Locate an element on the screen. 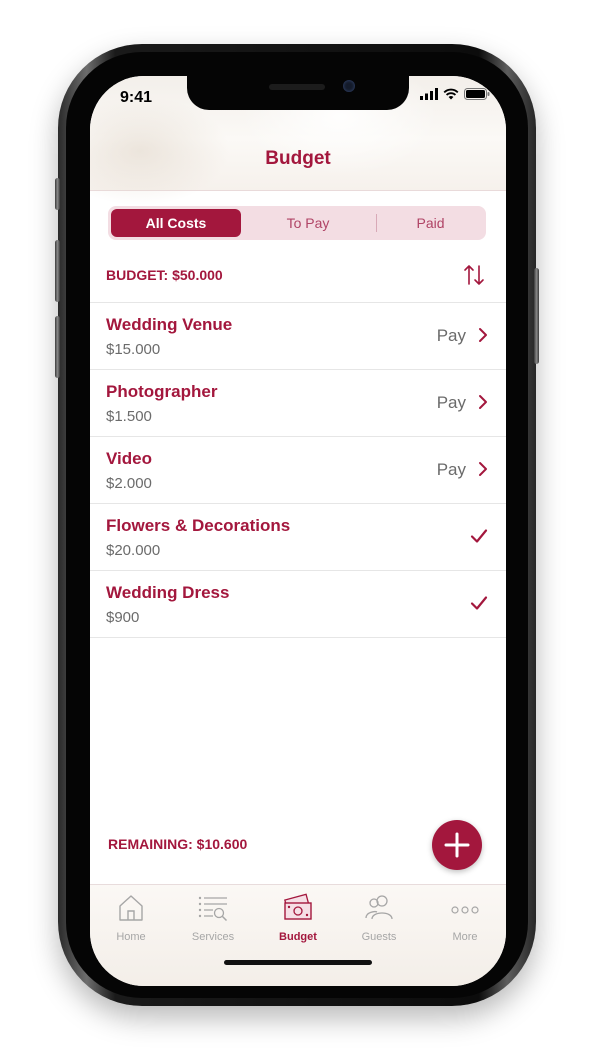 This screenshot has height=1049, width=589. list-item-wedding-venue: Wedding Venue $15.000 Pay is located at coordinates (298, 336).